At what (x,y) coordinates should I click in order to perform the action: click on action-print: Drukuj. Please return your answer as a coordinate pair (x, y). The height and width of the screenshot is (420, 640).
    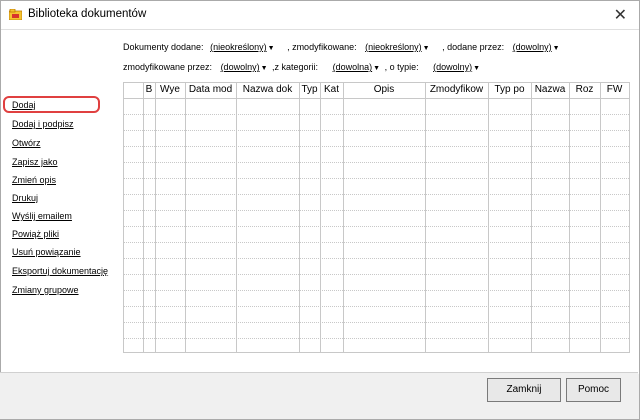
    Looking at the image, I should click on (25, 198).